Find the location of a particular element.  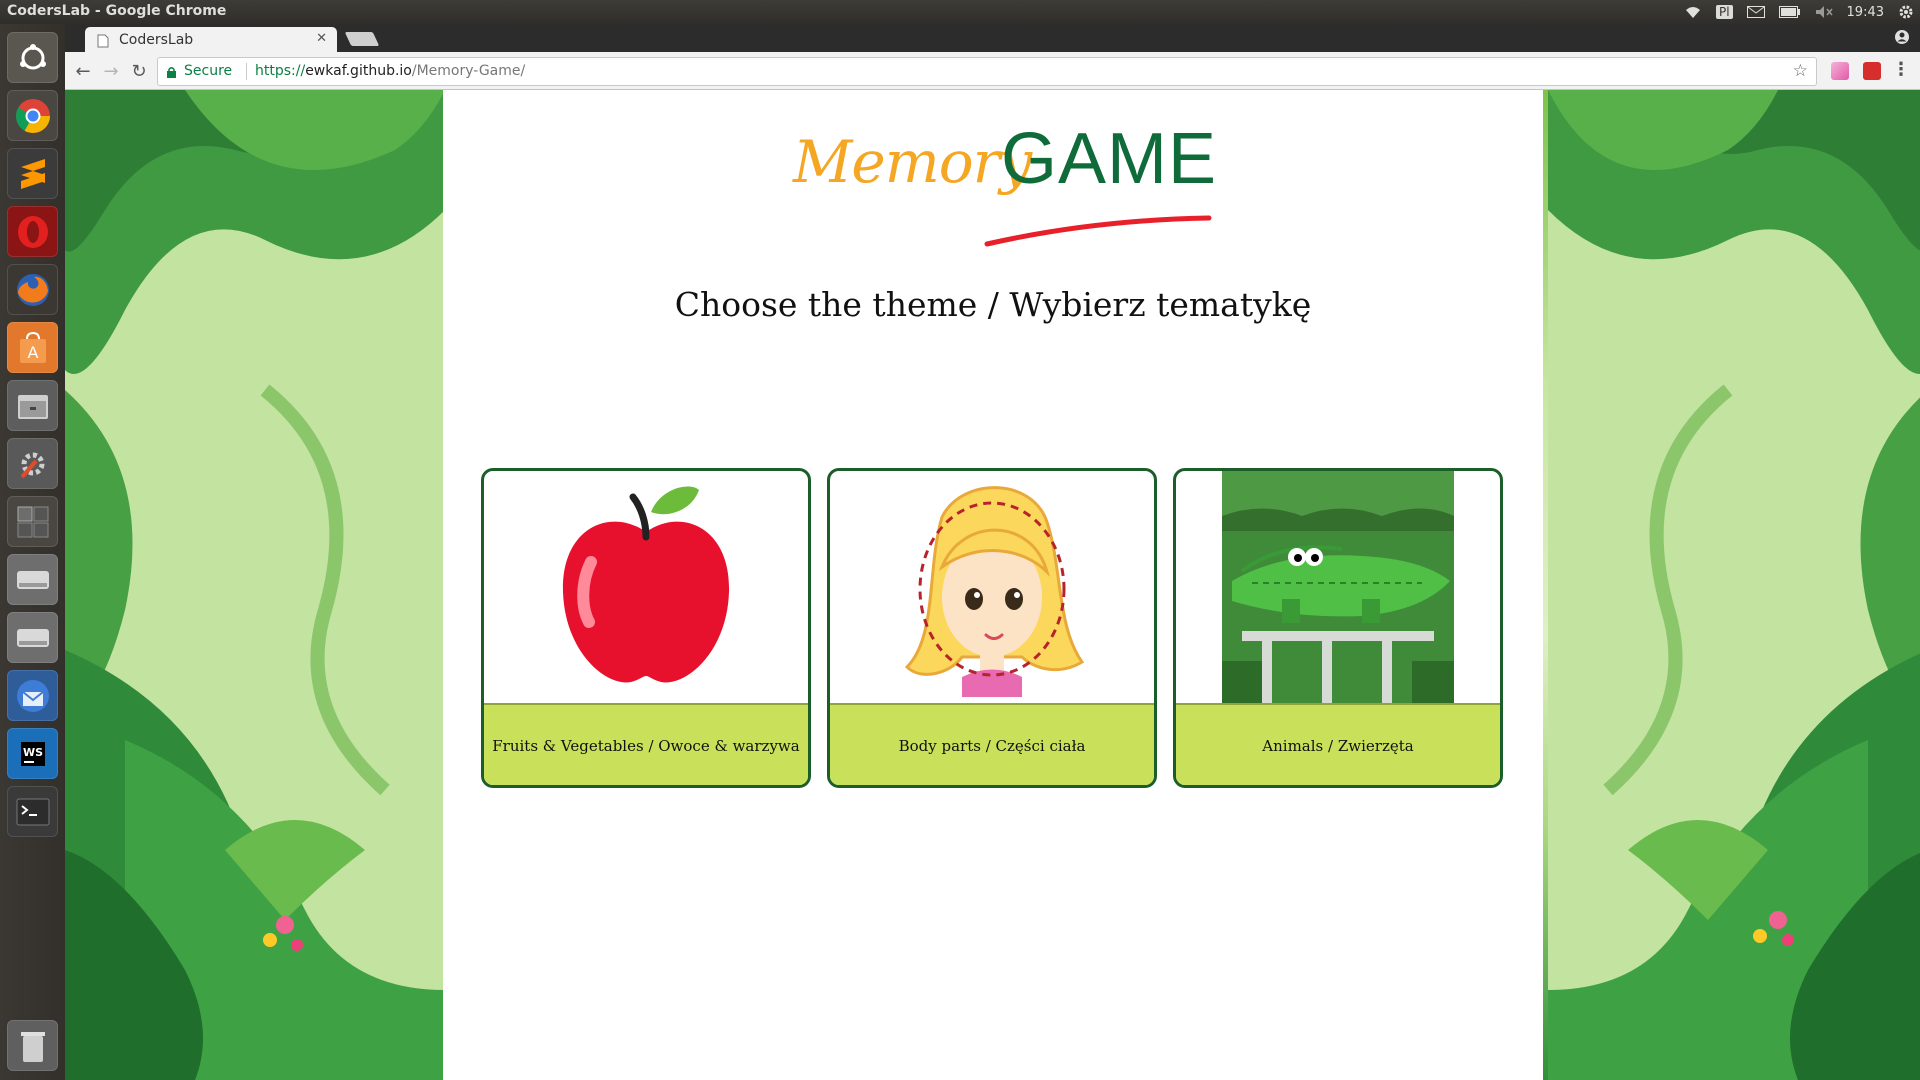

url-scheme: https:// is located at coordinates (280, 71).